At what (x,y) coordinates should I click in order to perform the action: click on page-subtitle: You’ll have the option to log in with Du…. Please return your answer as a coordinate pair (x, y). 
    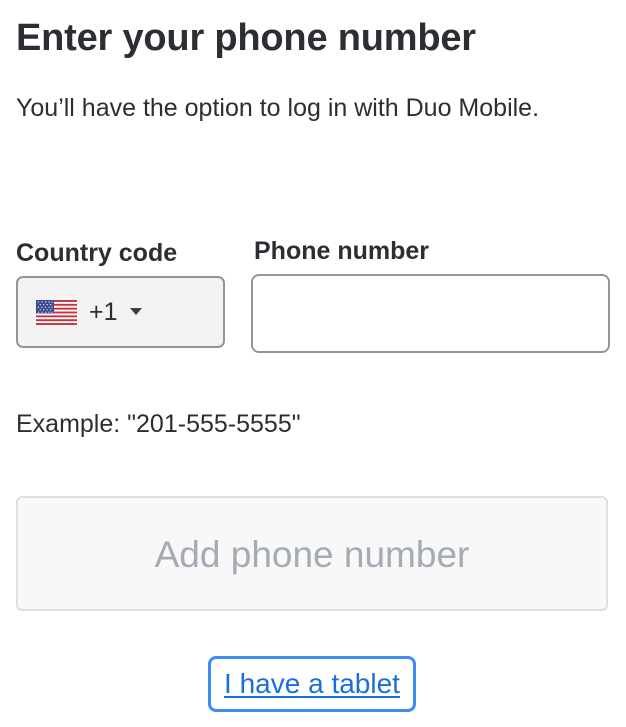
    Looking at the image, I should click on (278, 108).